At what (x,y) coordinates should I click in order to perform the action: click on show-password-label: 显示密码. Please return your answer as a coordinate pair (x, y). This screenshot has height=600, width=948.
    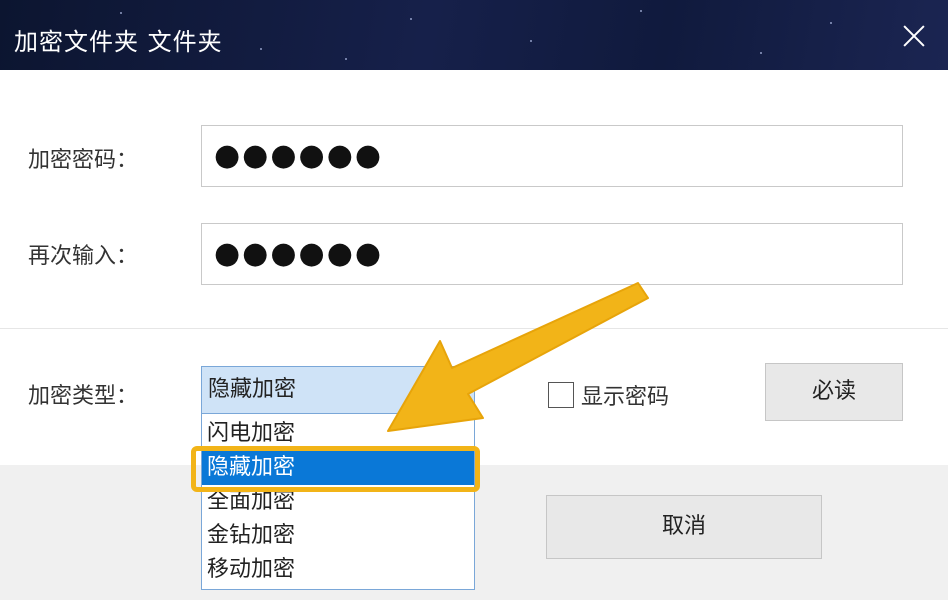
    Looking at the image, I should click on (625, 395).